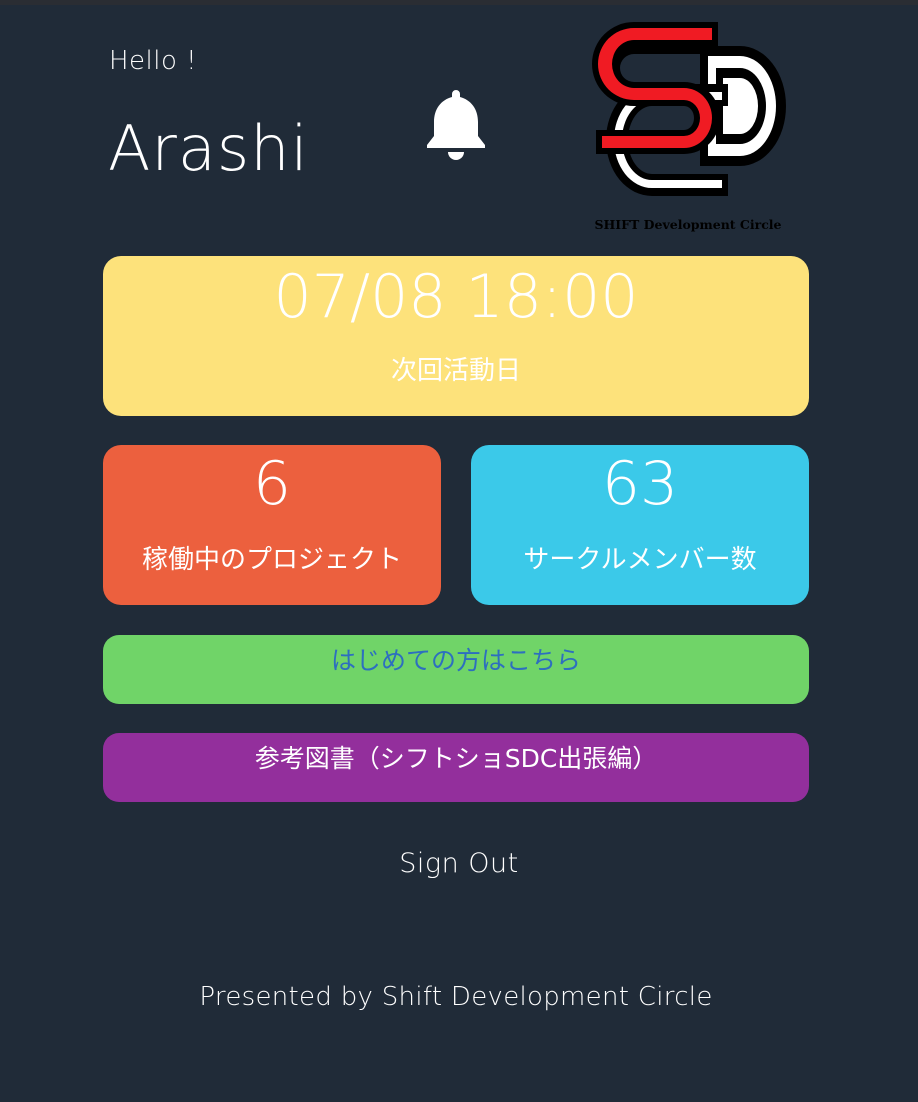  What do you see at coordinates (272, 484) in the screenshot?
I see `active-projects-count: 6` at bounding box center [272, 484].